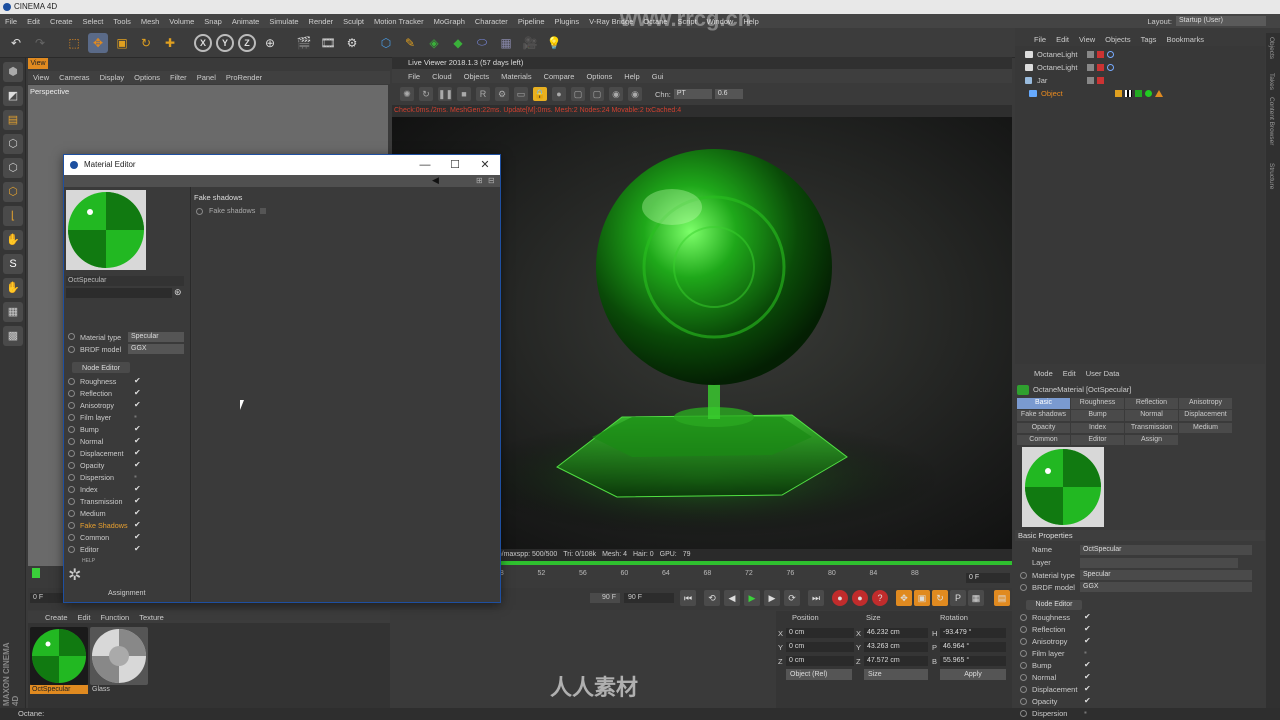  Describe the element at coordinates (434, 43) in the screenshot. I see `subdivision-icon: ◈` at that location.